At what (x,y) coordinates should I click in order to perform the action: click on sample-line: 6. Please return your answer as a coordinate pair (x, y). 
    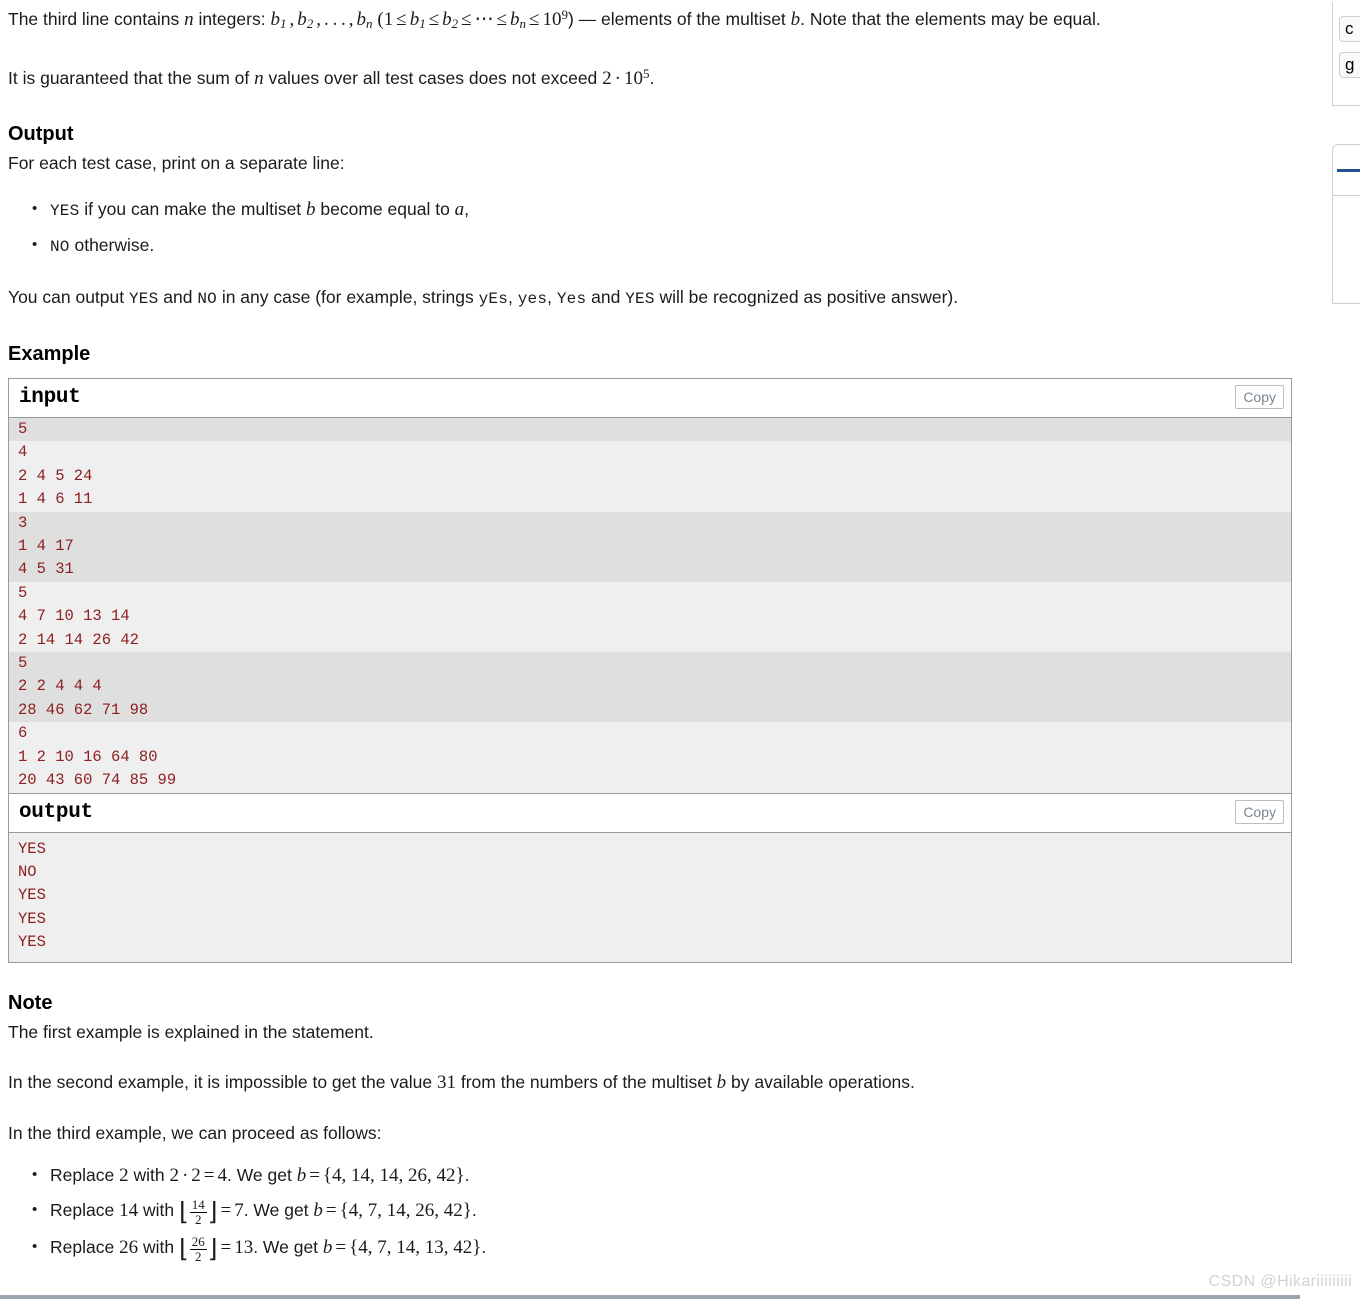
    Looking at the image, I should click on (23, 733).